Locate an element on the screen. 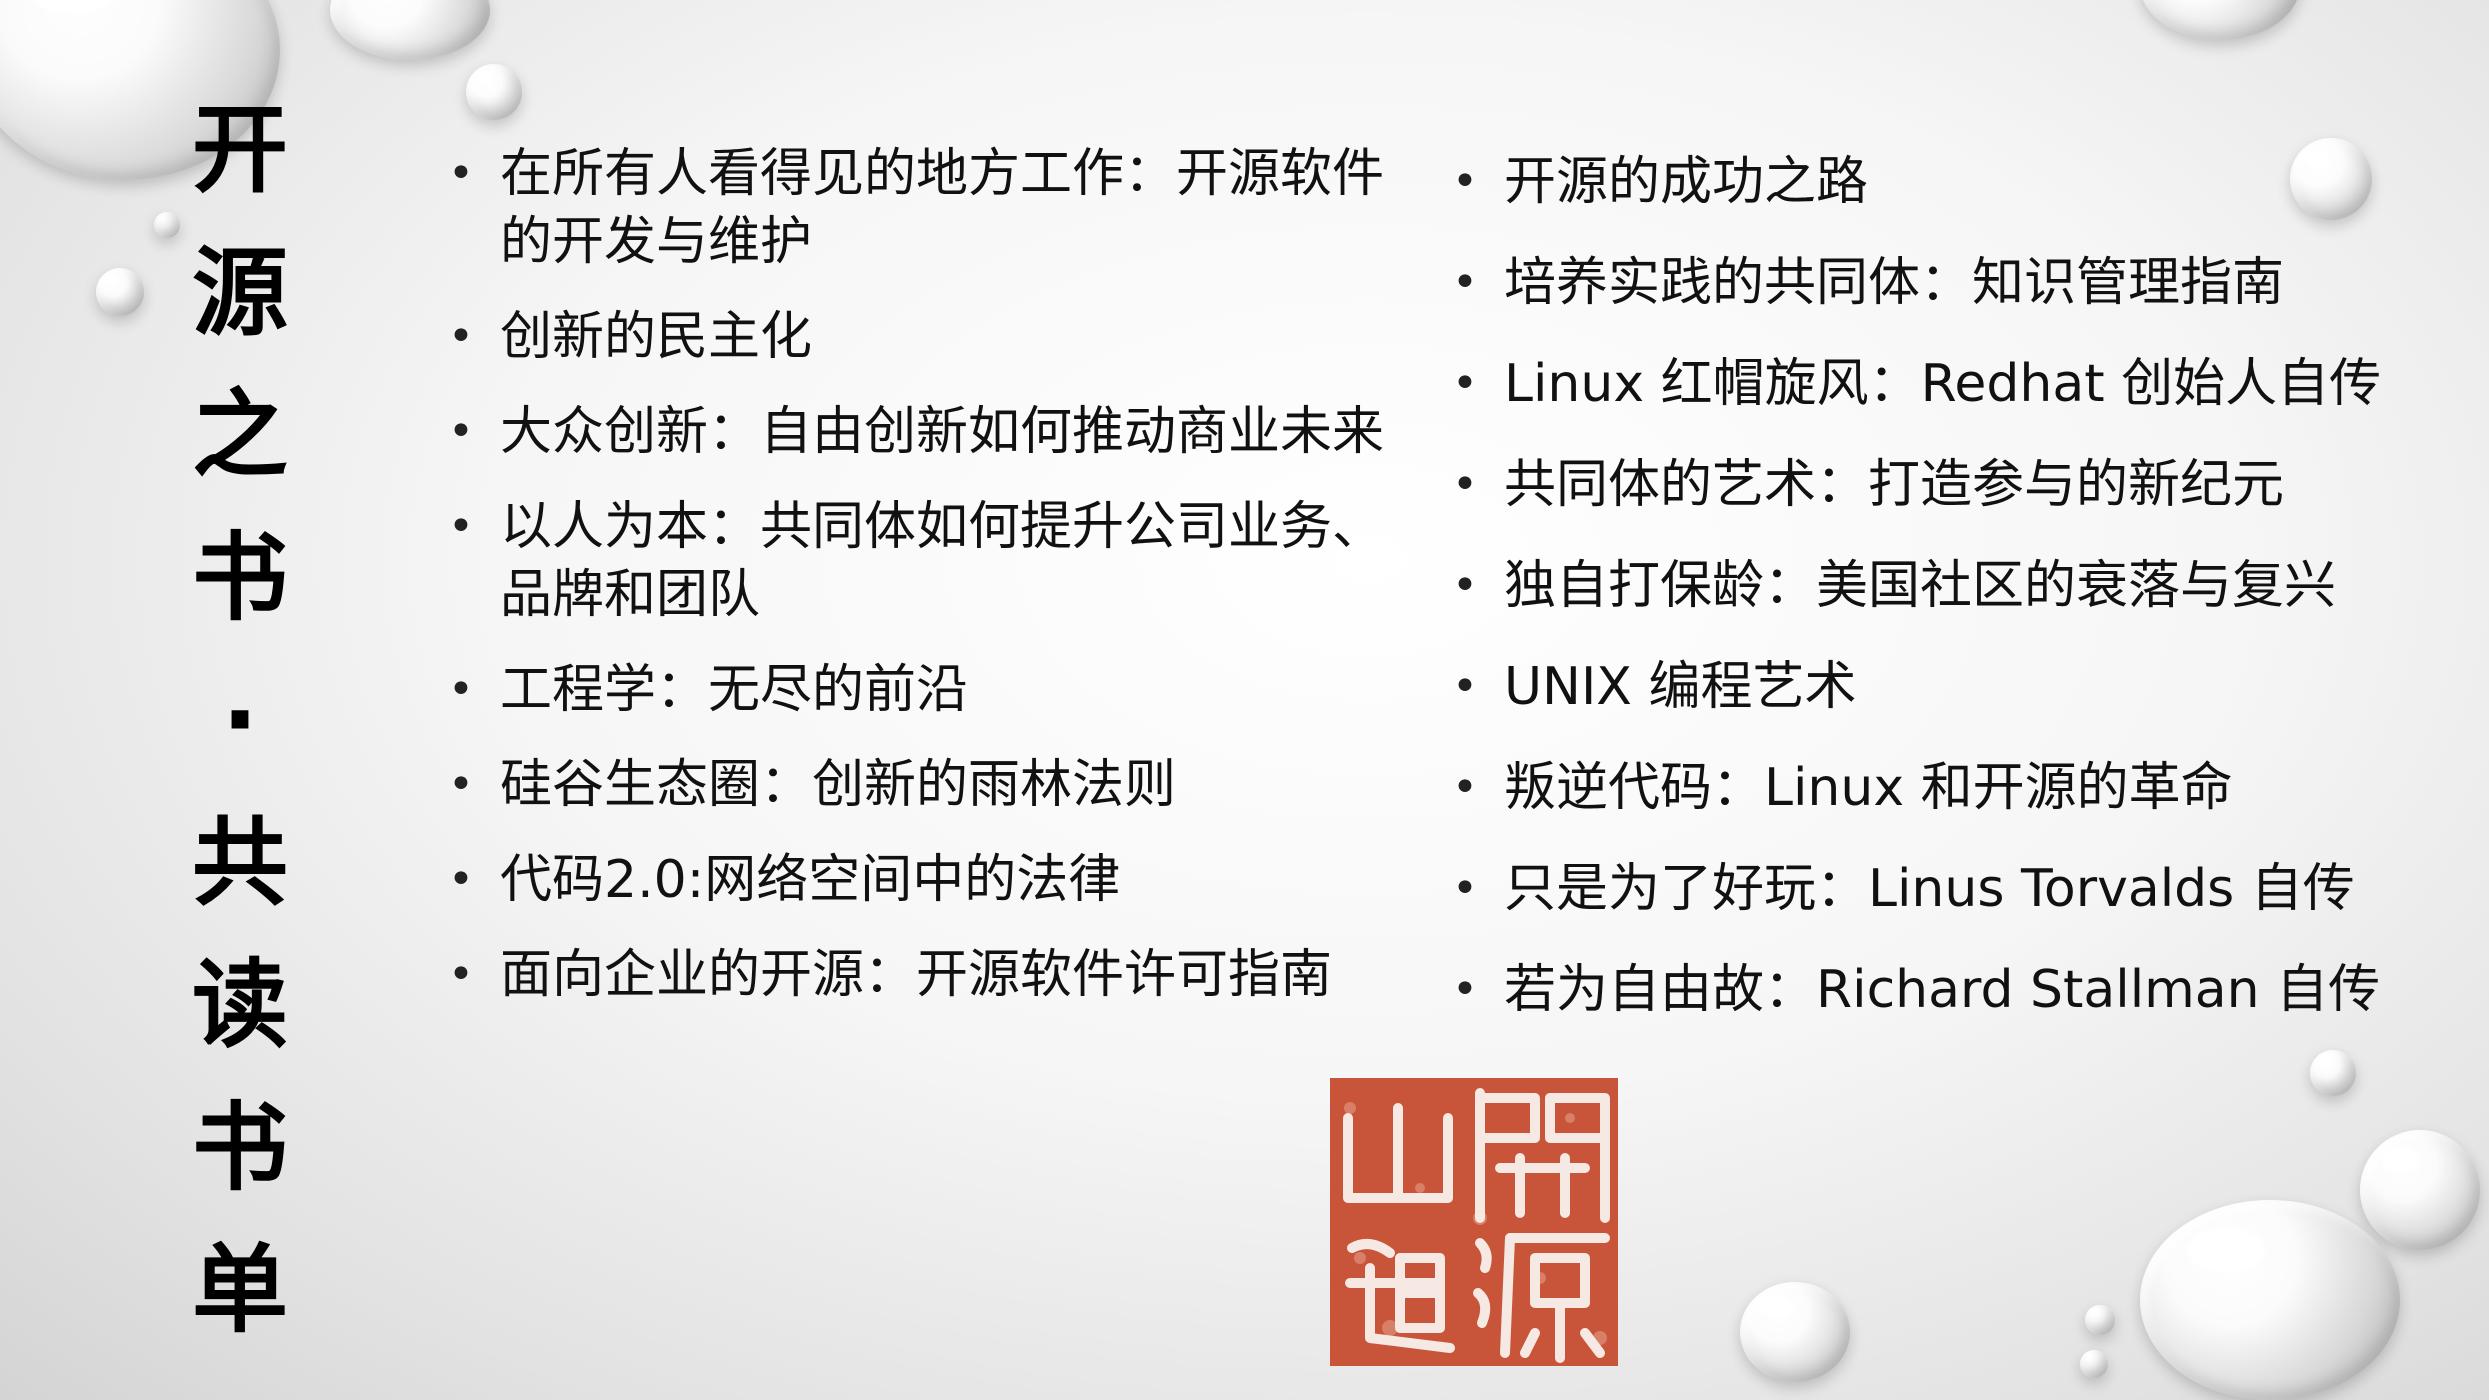 The image size is (2489, 1400). seal-stamp-icon is located at coordinates (1474, 1222).